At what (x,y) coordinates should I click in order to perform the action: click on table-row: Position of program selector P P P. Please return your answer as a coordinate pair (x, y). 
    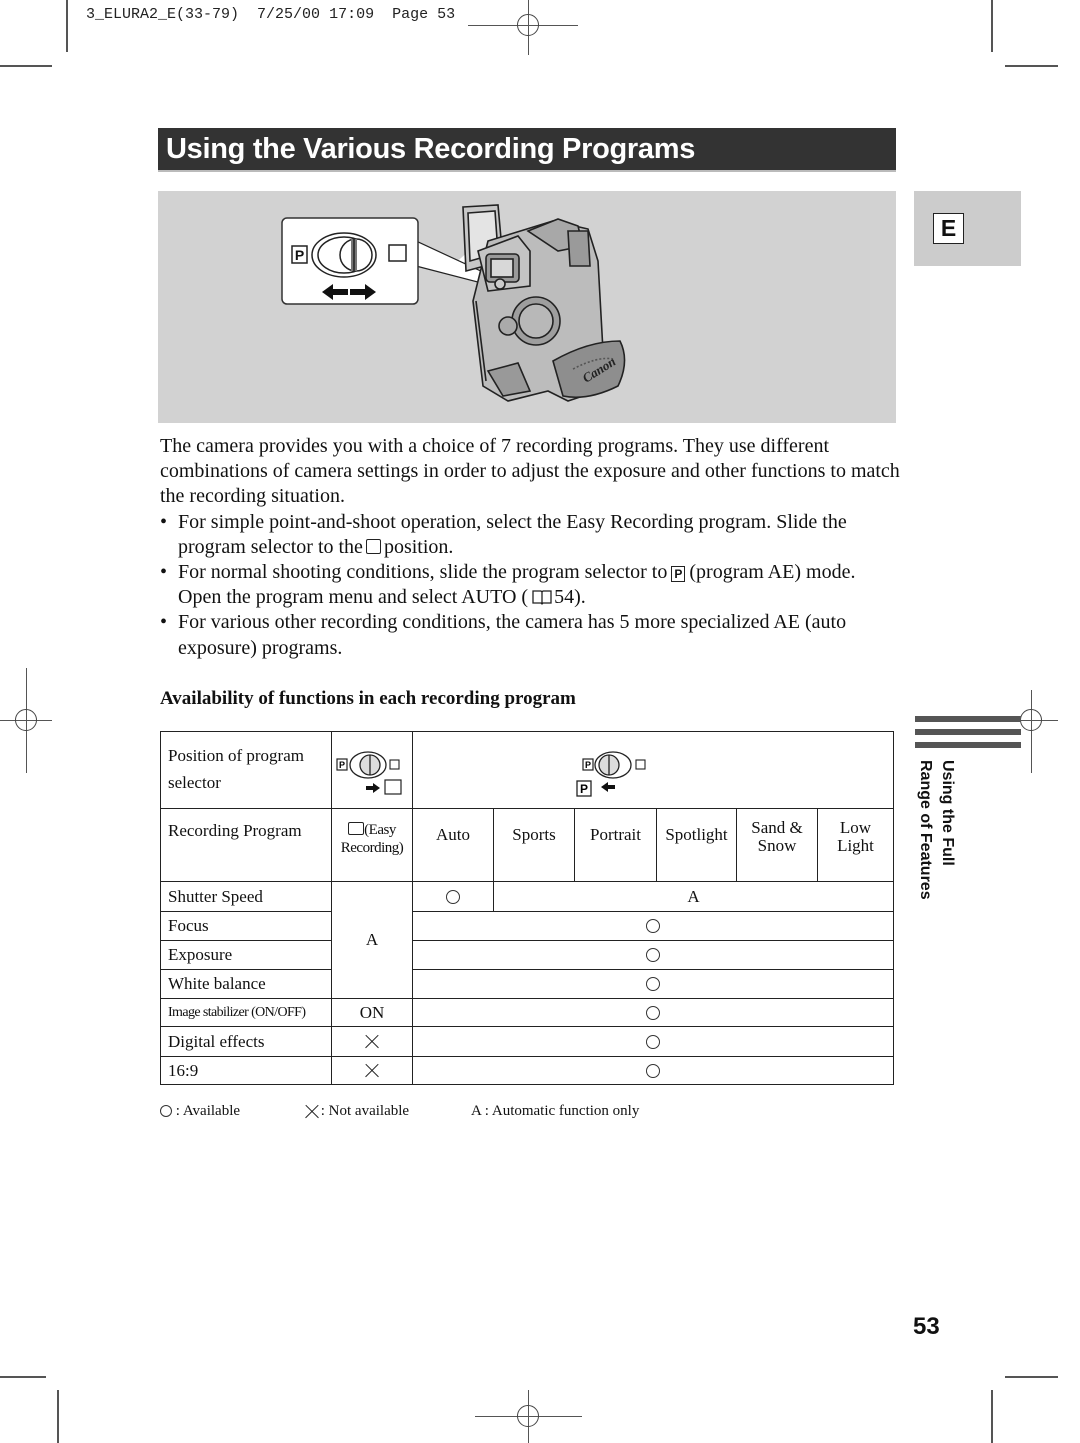
    Looking at the image, I should click on (527, 770).